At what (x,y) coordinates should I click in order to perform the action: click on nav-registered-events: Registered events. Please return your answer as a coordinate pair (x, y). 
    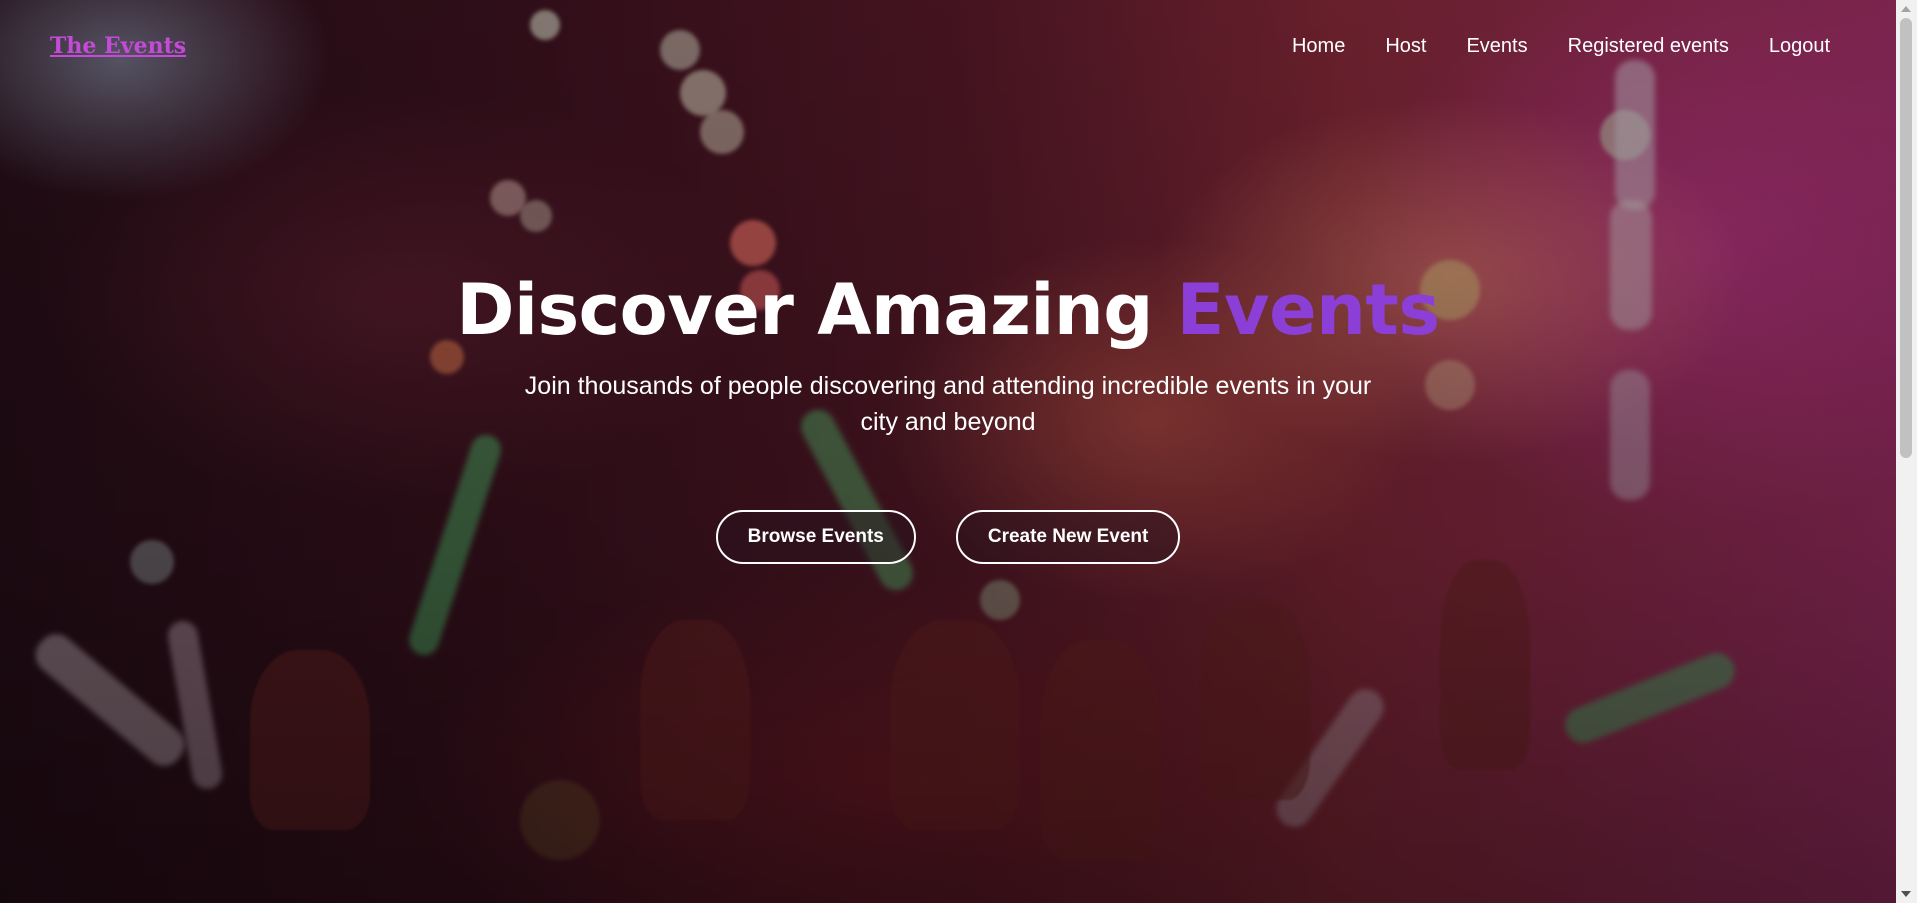
    Looking at the image, I should click on (1648, 46).